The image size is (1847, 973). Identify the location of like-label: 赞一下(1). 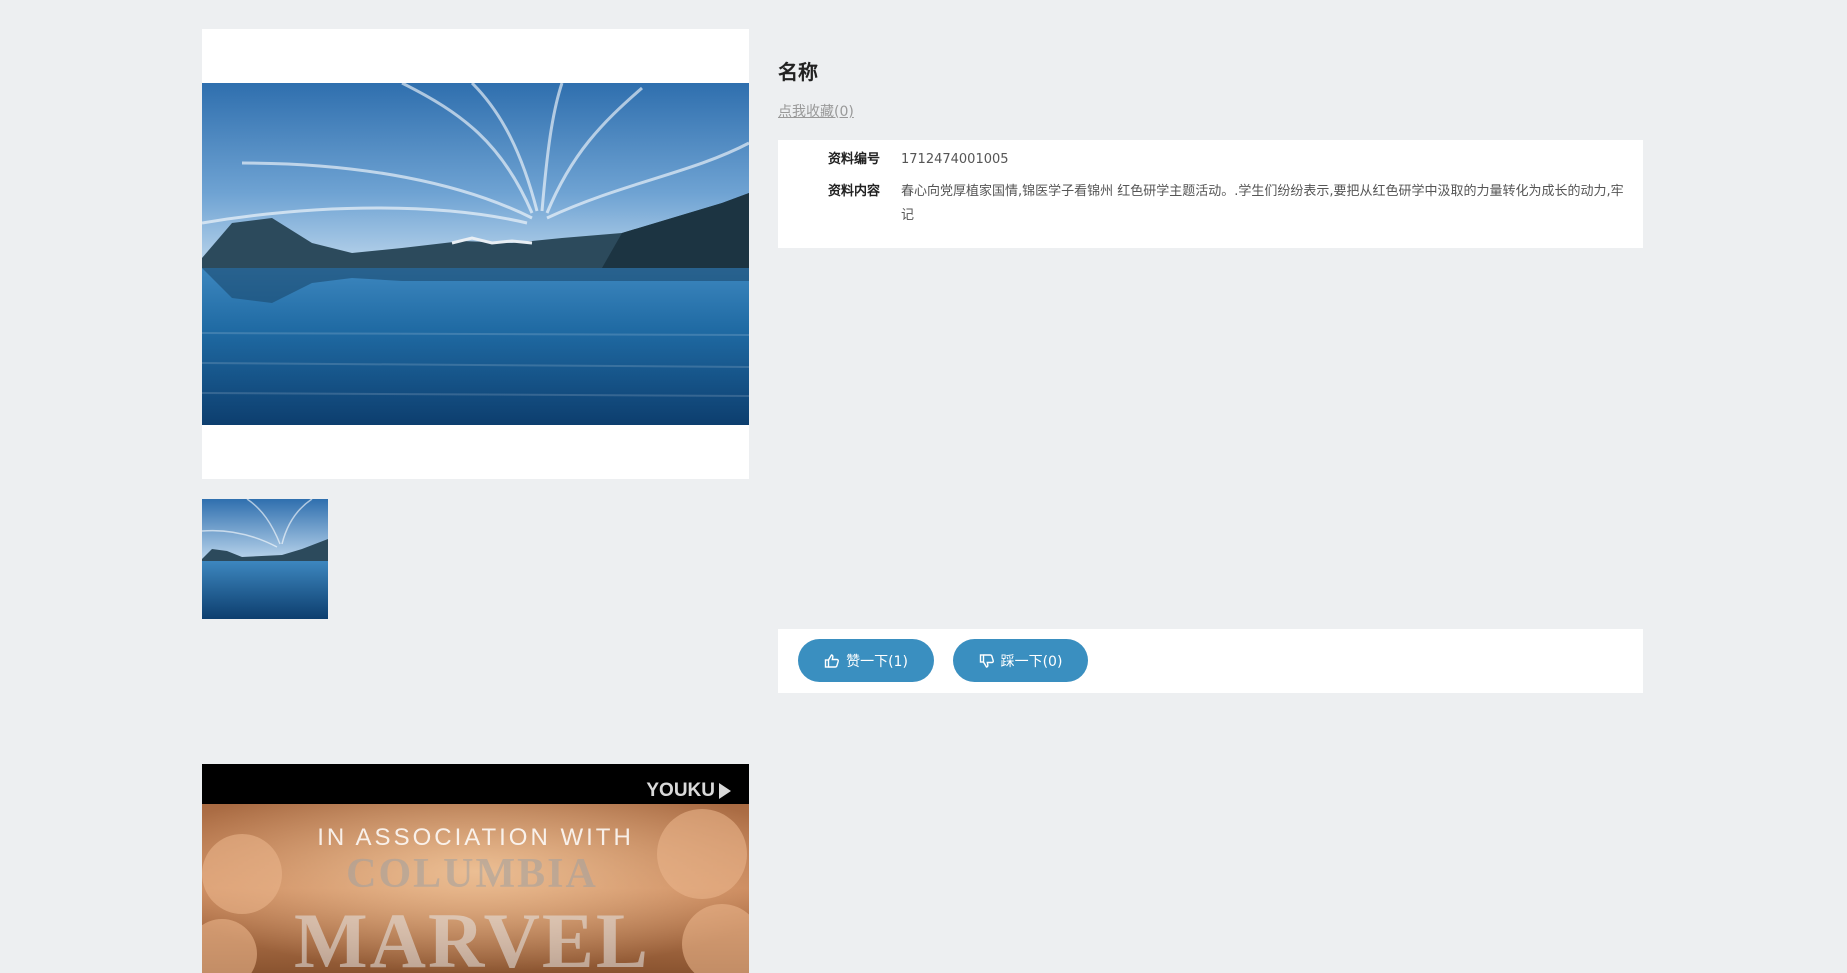
(877, 661).